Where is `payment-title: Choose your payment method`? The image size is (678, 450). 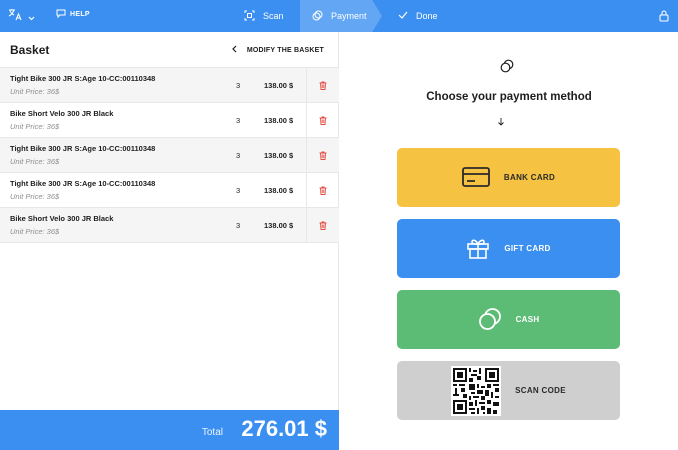 payment-title: Choose your payment method is located at coordinates (509, 97).